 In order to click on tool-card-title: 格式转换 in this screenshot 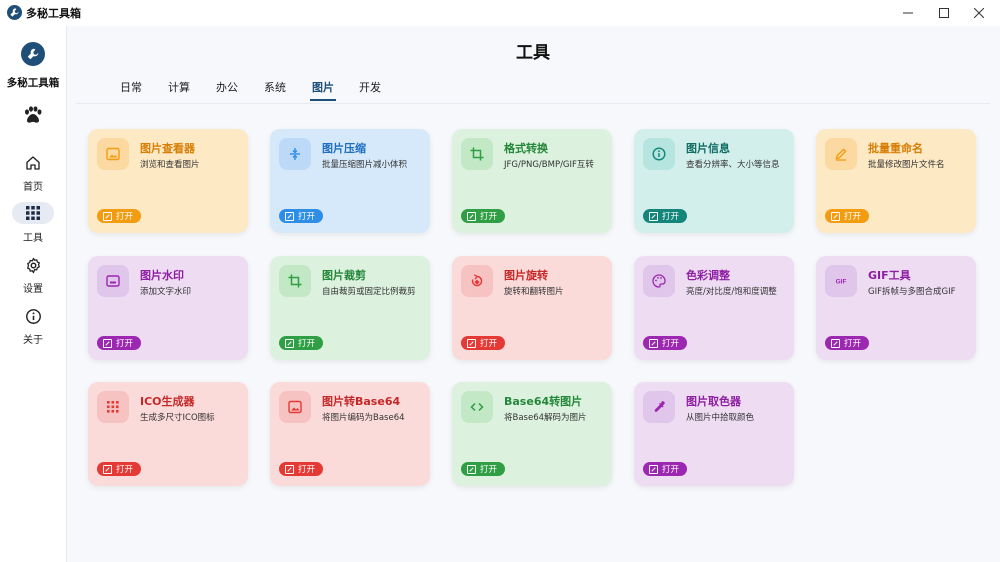, I will do `click(526, 148)`.